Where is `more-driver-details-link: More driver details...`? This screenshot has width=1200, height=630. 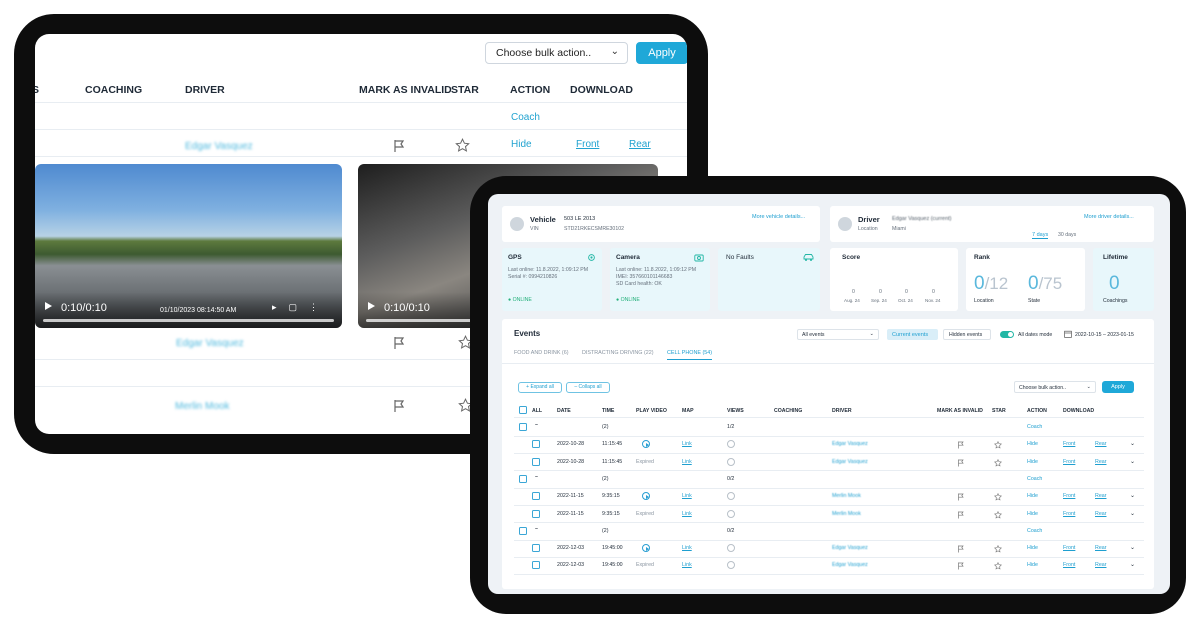
more-driver-details-link: More driver details... is located at coordinates (1109, 217).